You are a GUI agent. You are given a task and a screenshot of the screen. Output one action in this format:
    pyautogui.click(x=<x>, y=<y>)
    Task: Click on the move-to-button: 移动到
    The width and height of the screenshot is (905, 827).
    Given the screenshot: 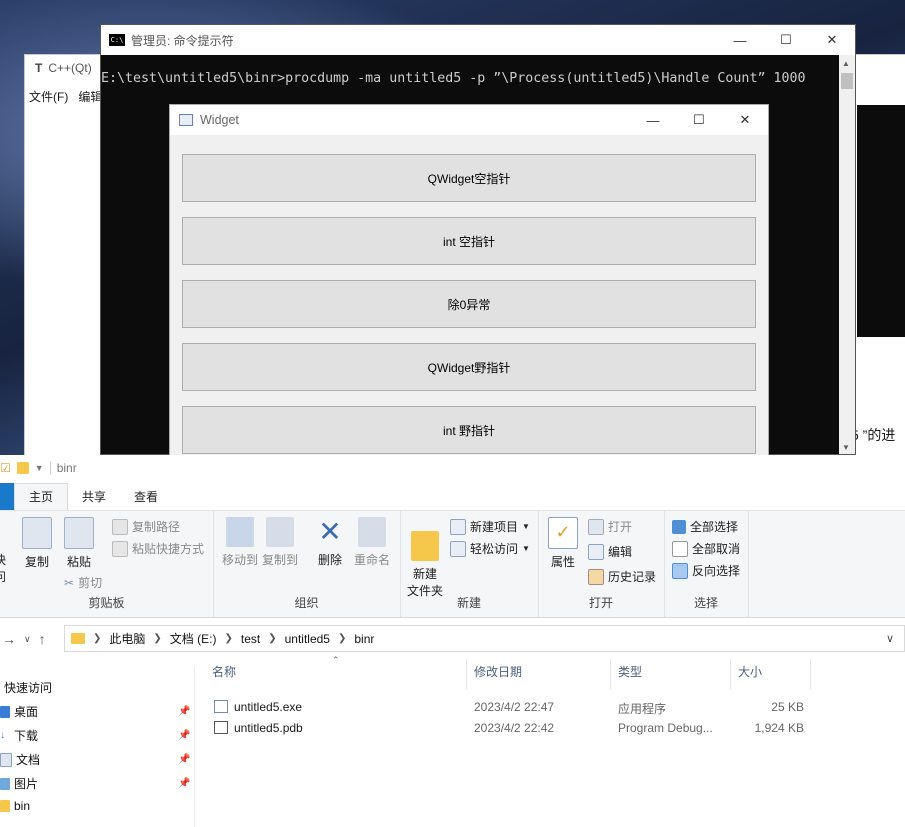 What is the action you would take?
    pyautogui.click(x=240, y=542)
    